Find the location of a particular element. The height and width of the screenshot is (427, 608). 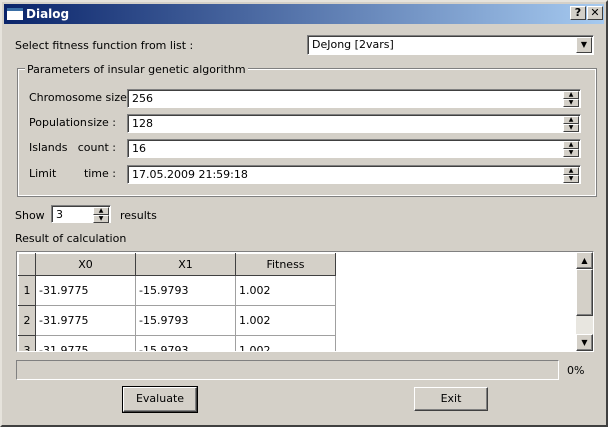

table-row: 2 -31.9775 -15.9793 1.002 is located at coordinates (177, 320).